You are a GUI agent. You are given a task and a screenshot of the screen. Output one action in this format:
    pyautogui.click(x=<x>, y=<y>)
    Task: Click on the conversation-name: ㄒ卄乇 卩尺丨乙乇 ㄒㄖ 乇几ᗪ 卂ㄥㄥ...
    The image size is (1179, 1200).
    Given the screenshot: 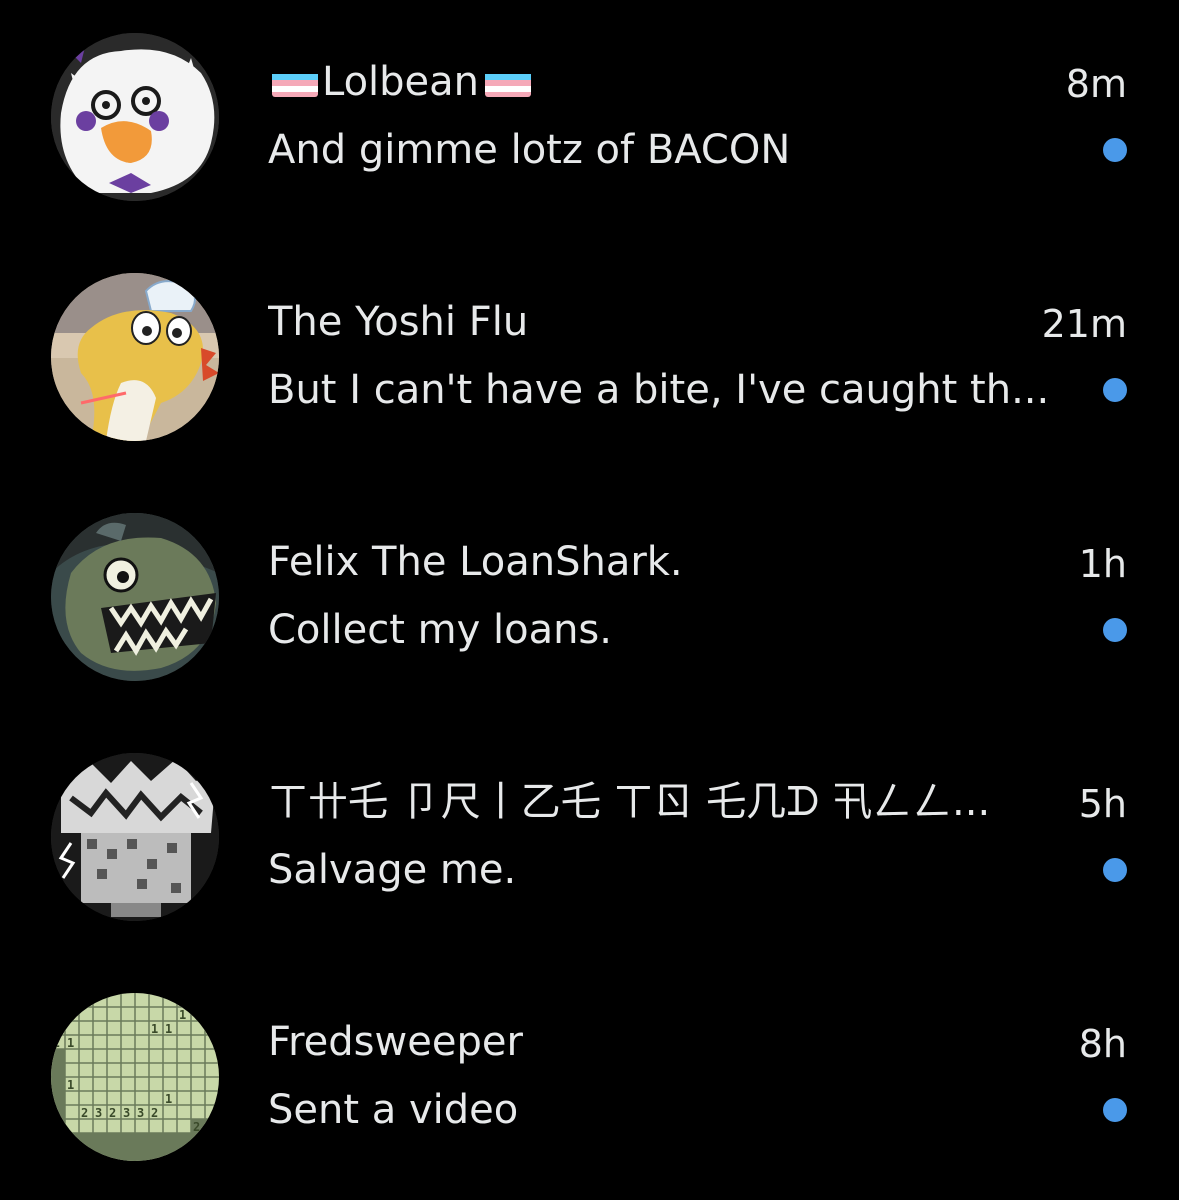 What is the action you would take?
    pyautogui.click(x=629, y=802)
    